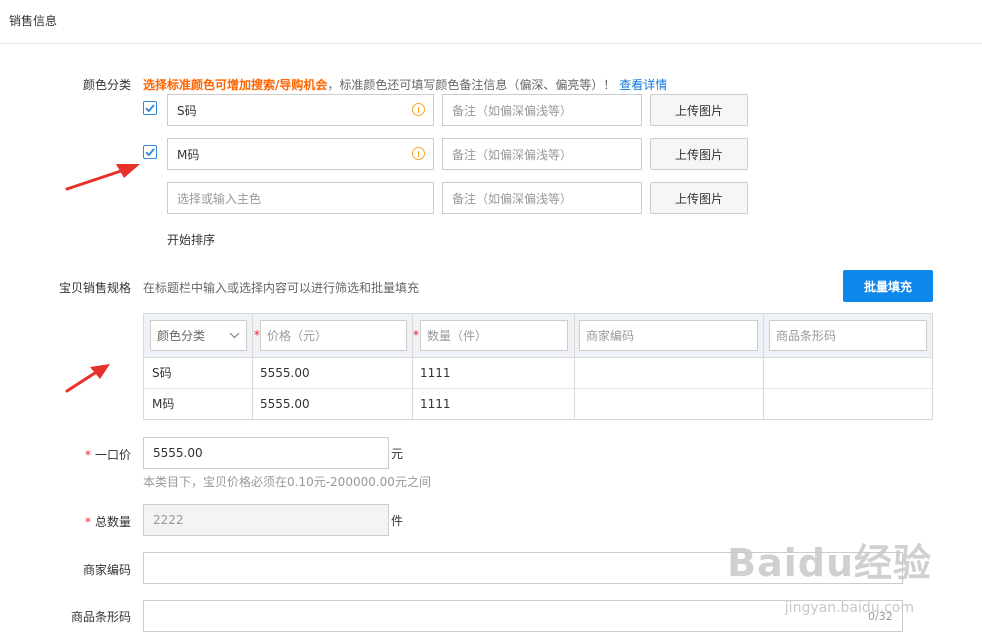 The width and height of the screenshot is (982, 644). Describe the element at coordinates (300, 198) in the screenshot. I see `main-color-input: 选择或输入主色` at that location.